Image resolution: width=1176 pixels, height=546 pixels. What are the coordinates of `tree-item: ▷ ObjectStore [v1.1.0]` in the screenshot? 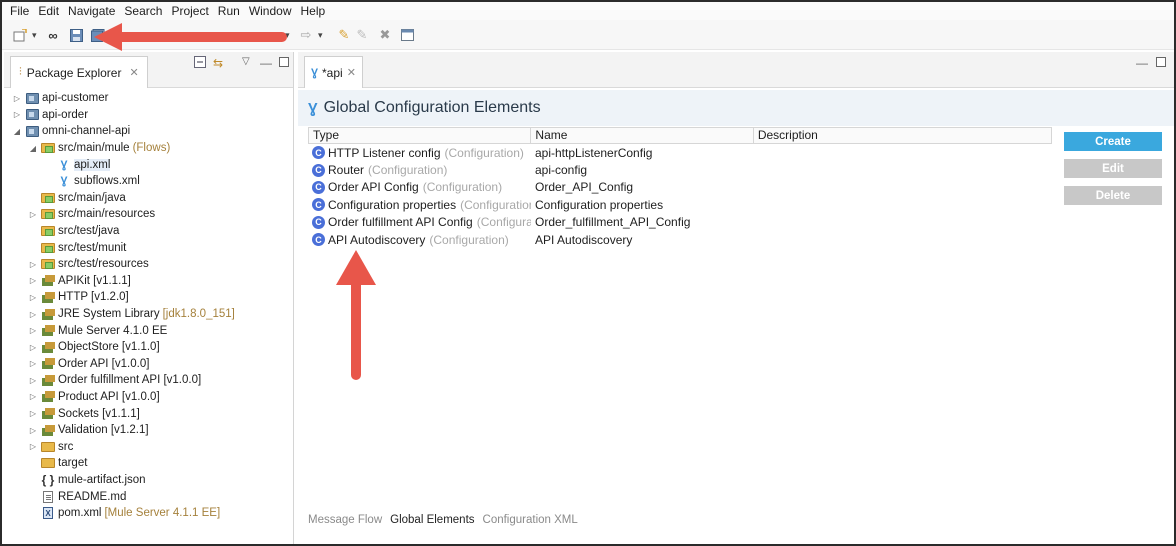 It's located at (148, 347).